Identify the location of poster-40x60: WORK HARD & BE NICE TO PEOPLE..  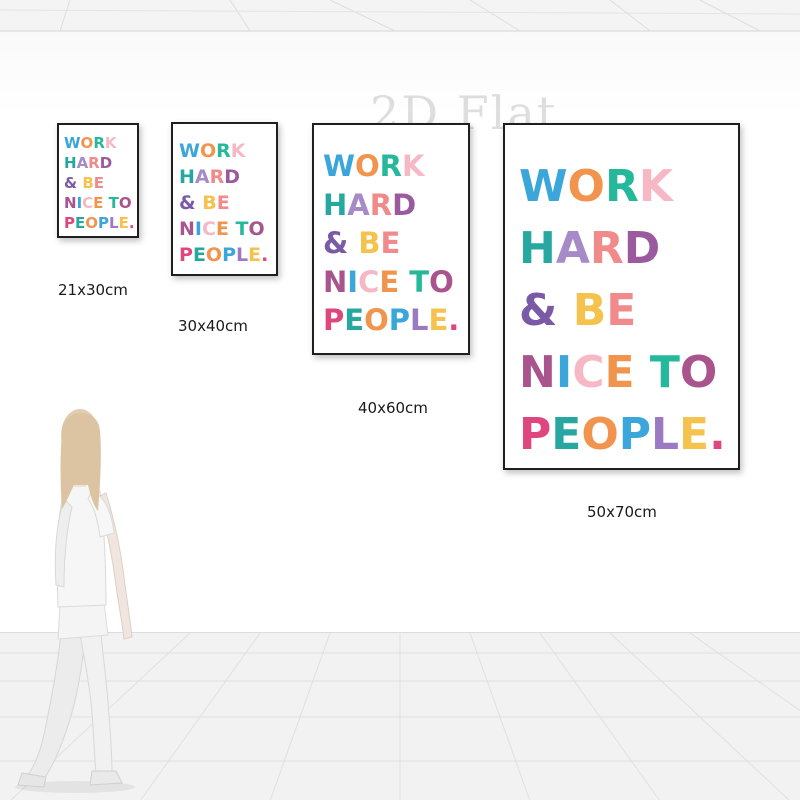
(391, 239).